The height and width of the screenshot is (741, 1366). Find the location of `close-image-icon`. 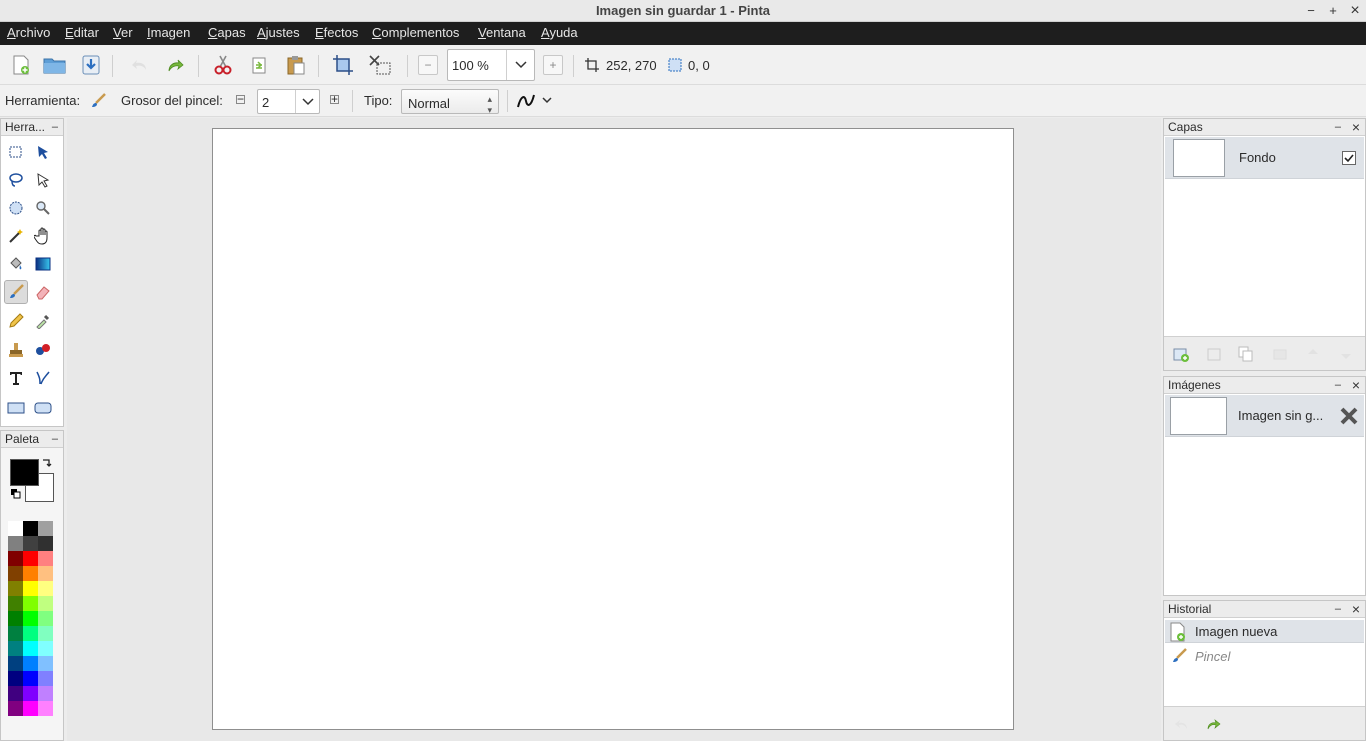

close-image-icon is located at coordinates (1349, 416).